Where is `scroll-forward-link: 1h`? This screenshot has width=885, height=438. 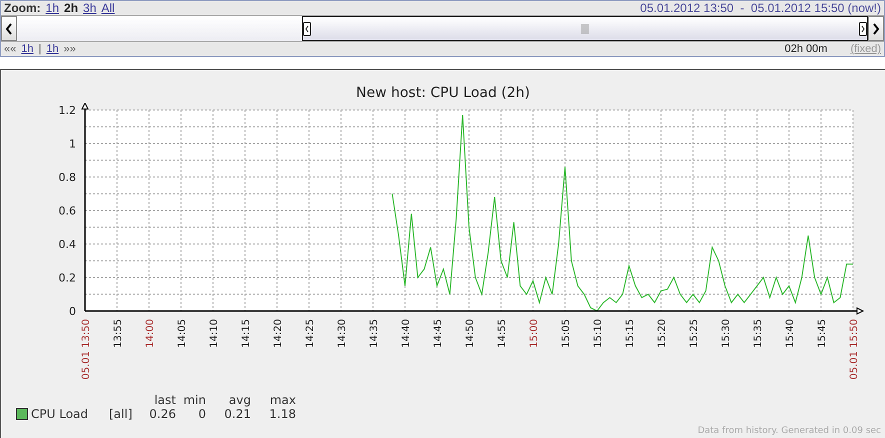
scroll-forward-link: 1h is located at coordinates (52, 49).